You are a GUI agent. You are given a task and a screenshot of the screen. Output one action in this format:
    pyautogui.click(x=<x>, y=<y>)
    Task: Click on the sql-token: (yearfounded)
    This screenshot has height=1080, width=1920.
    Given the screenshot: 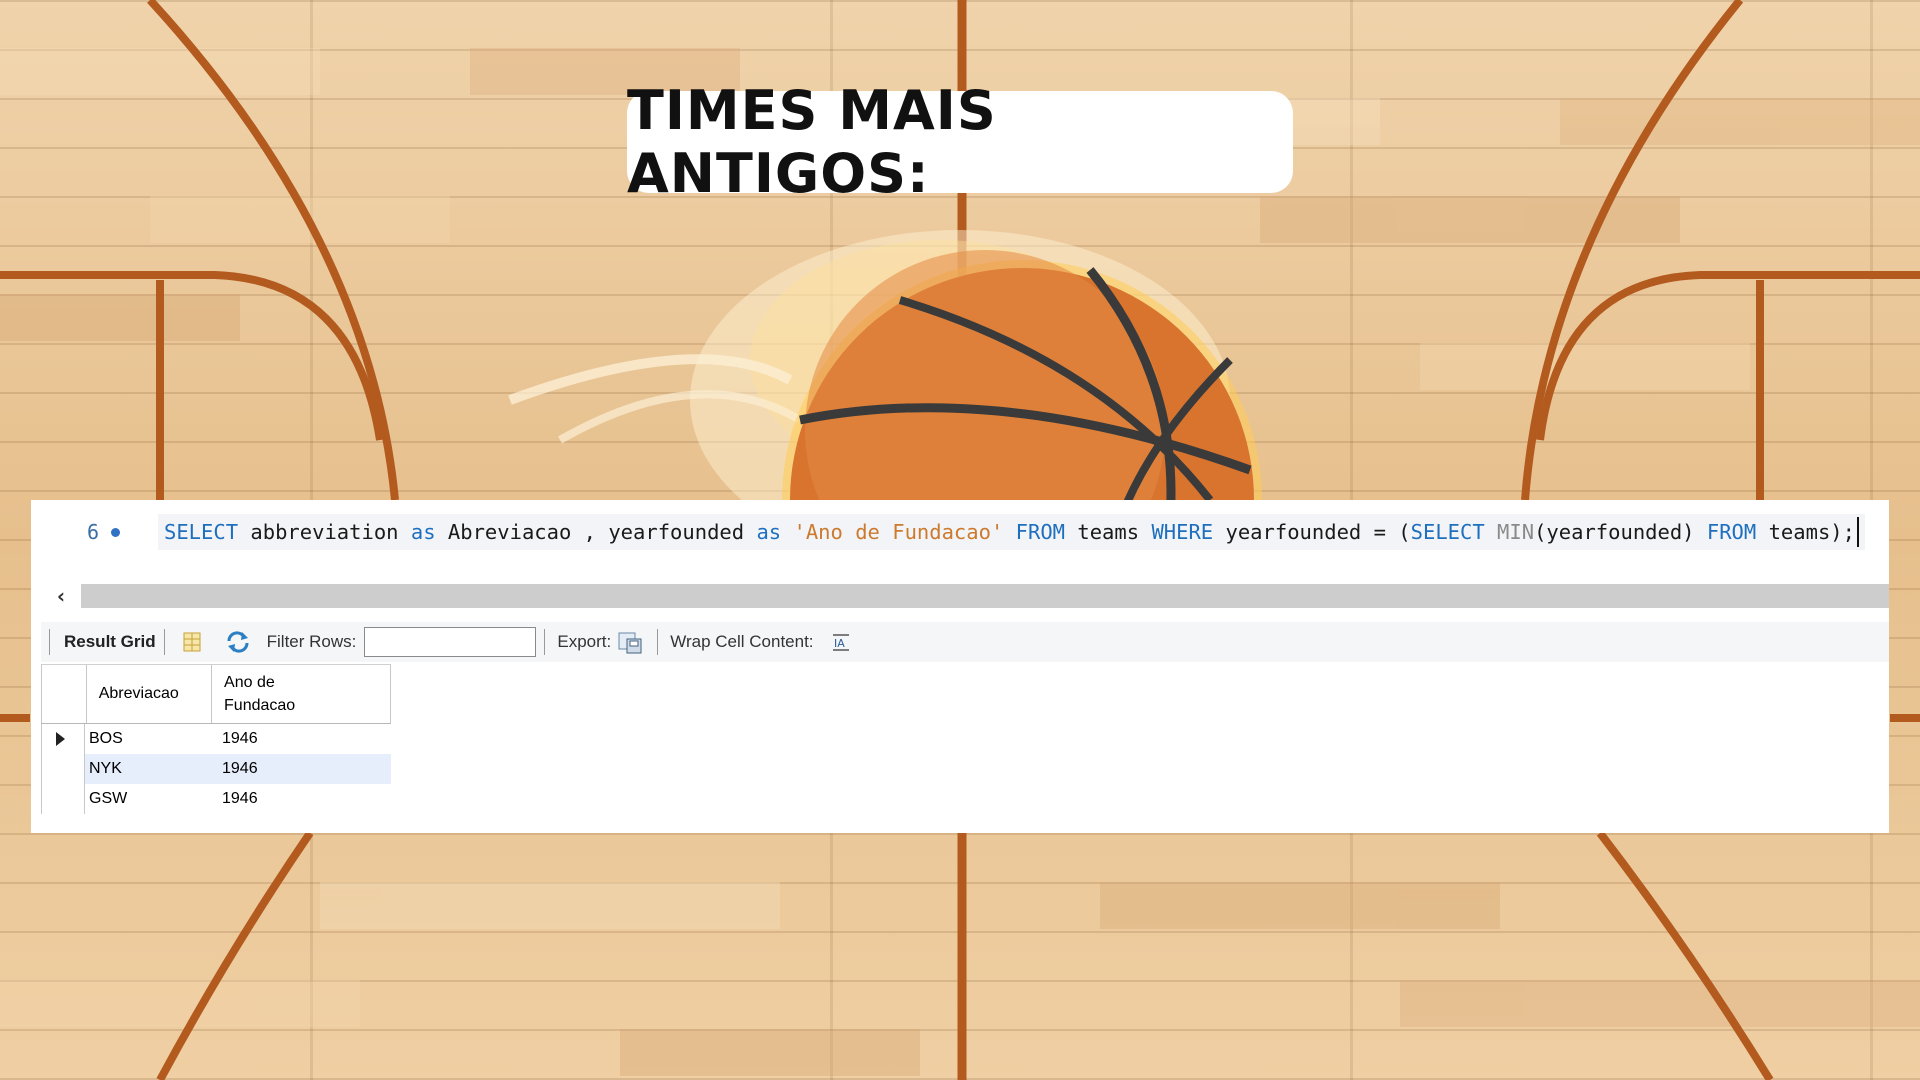 What is the action you would take?
    pyautogui.click(x=1620, y=532)
    